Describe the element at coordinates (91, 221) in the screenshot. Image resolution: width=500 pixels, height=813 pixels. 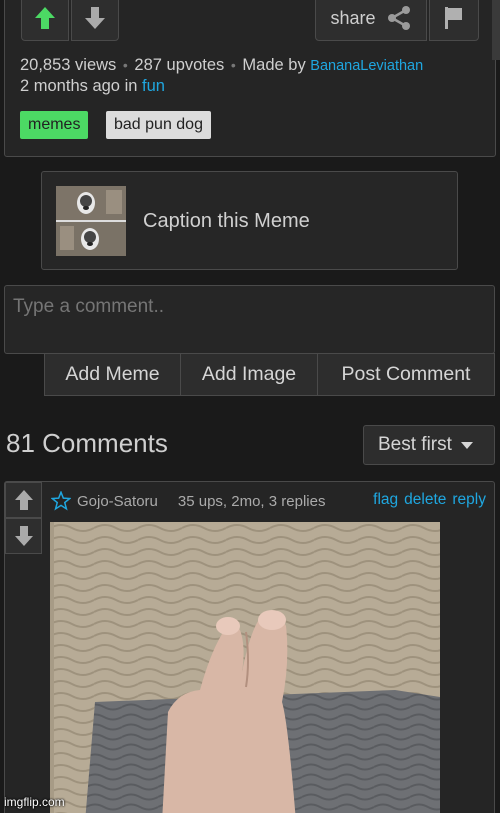
I see `meme-thumbnail` at that location.